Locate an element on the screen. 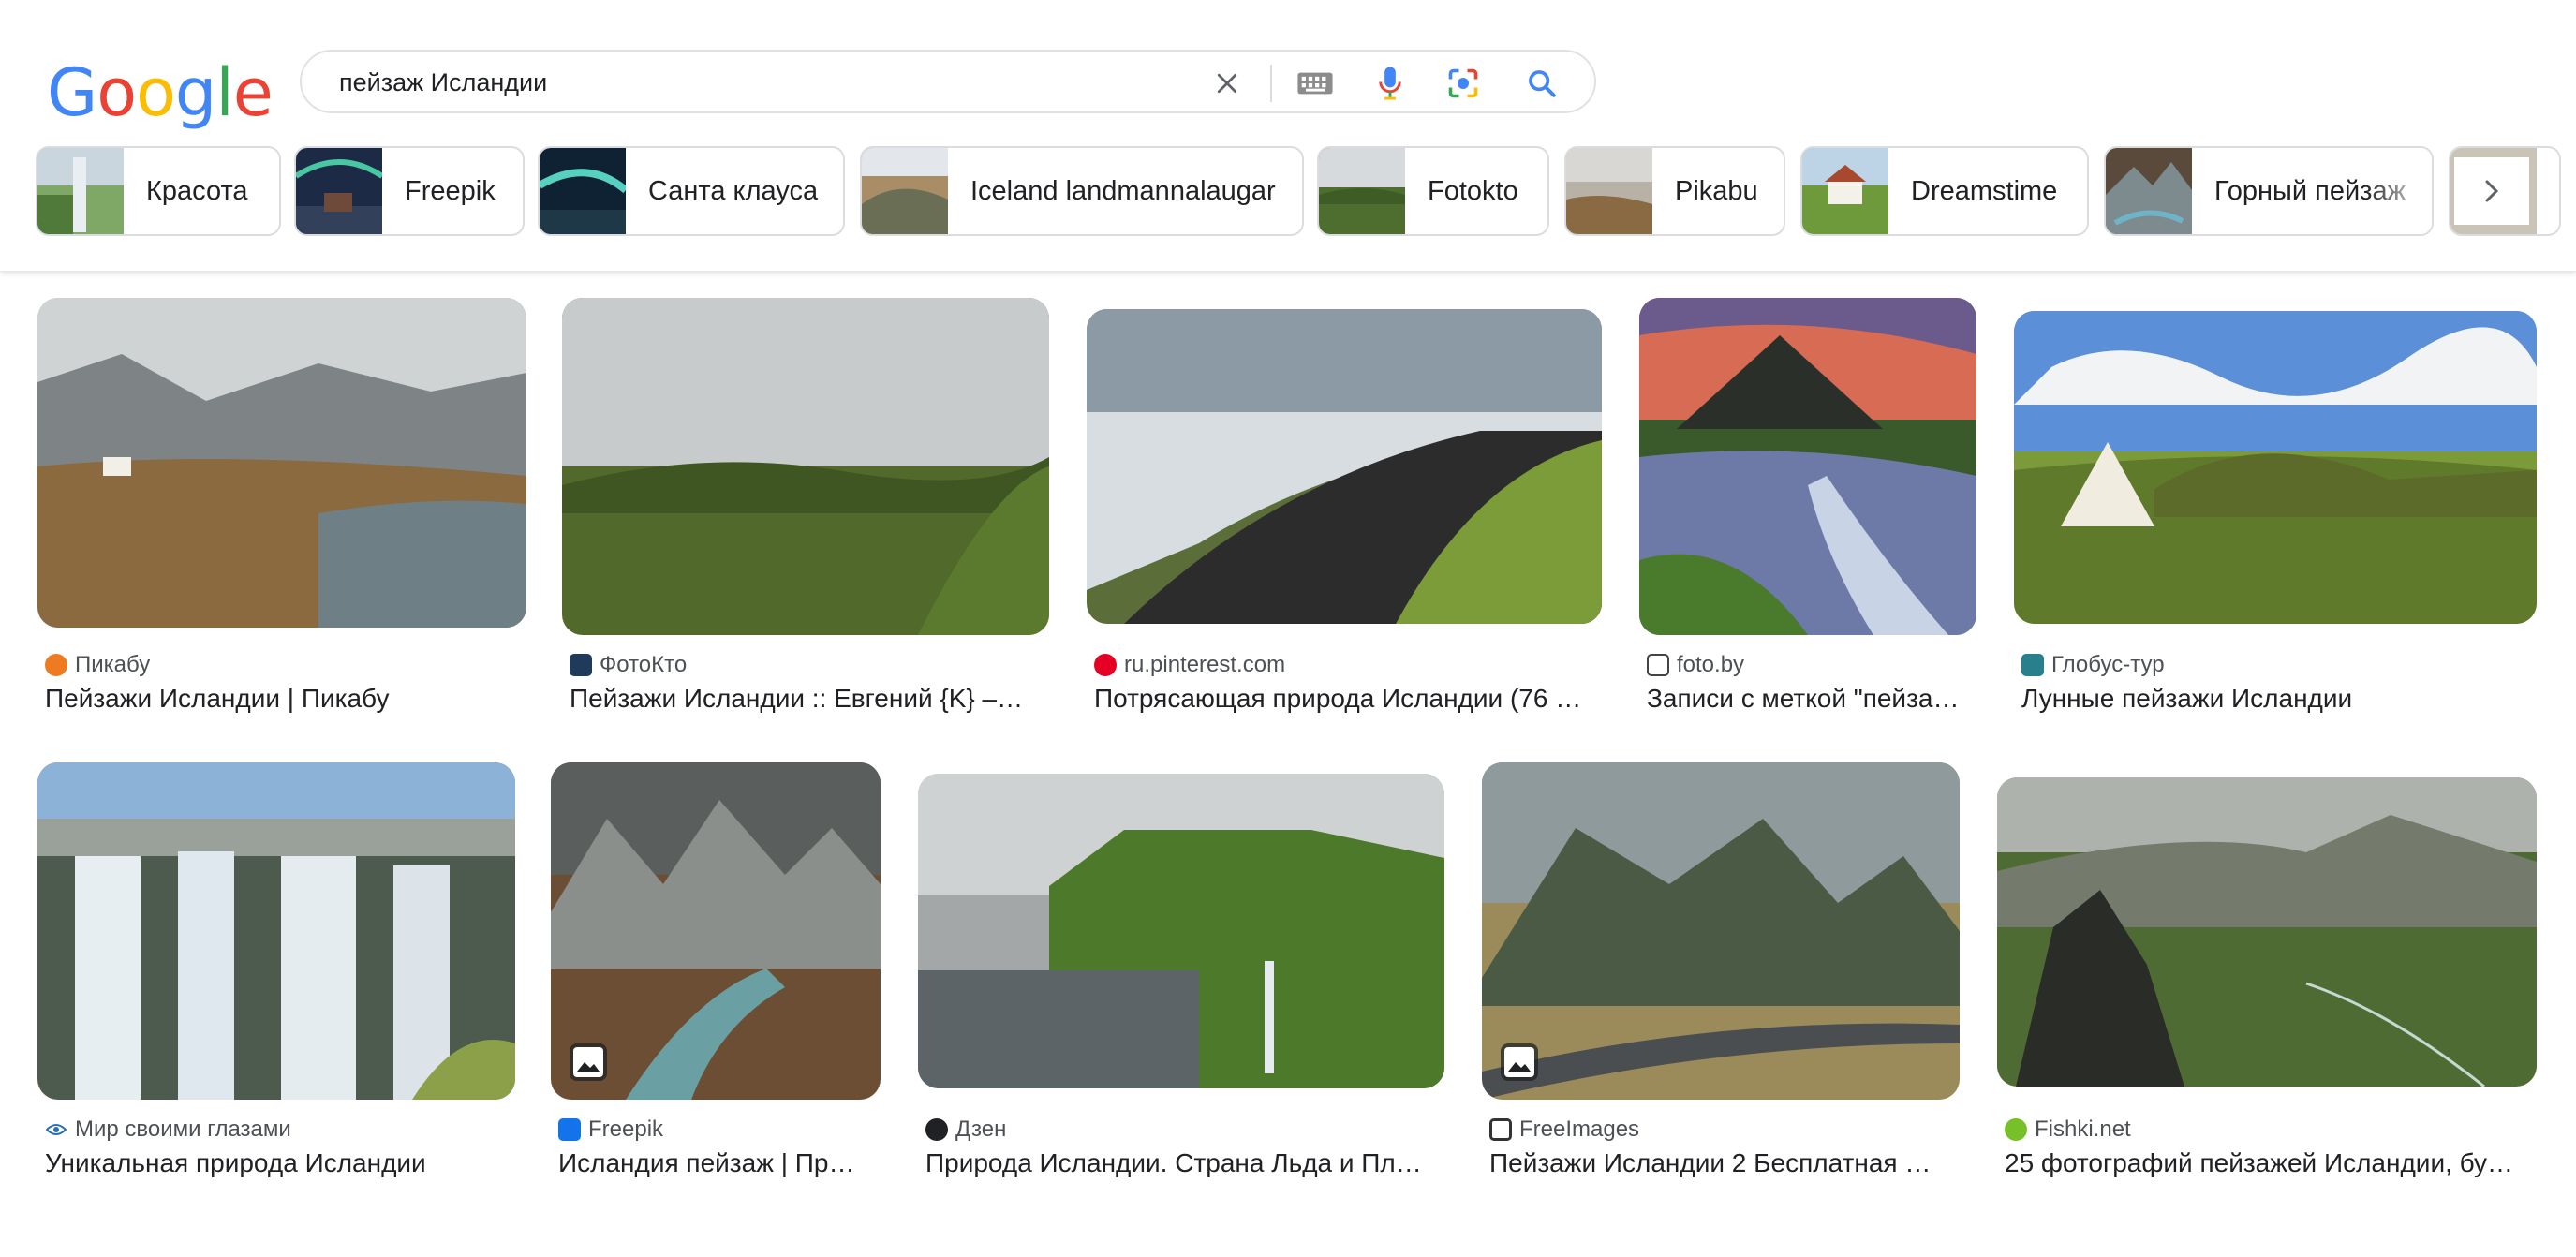 The image size is (2576, 1257). search-divider is located at coordinates (1271, 83).